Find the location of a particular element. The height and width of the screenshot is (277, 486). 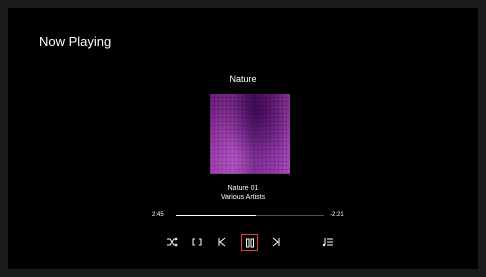

previous-button is located at coordinates (222, 242).